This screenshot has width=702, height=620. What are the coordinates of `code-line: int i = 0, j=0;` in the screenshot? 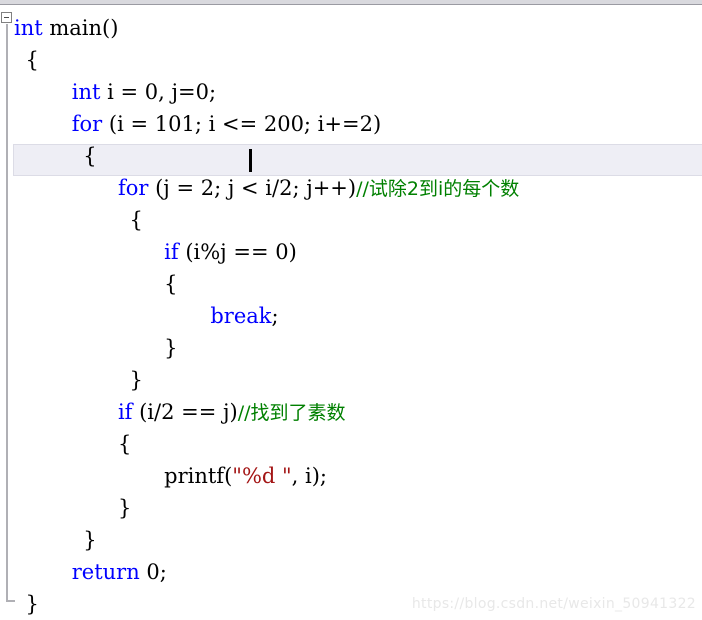 It's located at (144, 92).